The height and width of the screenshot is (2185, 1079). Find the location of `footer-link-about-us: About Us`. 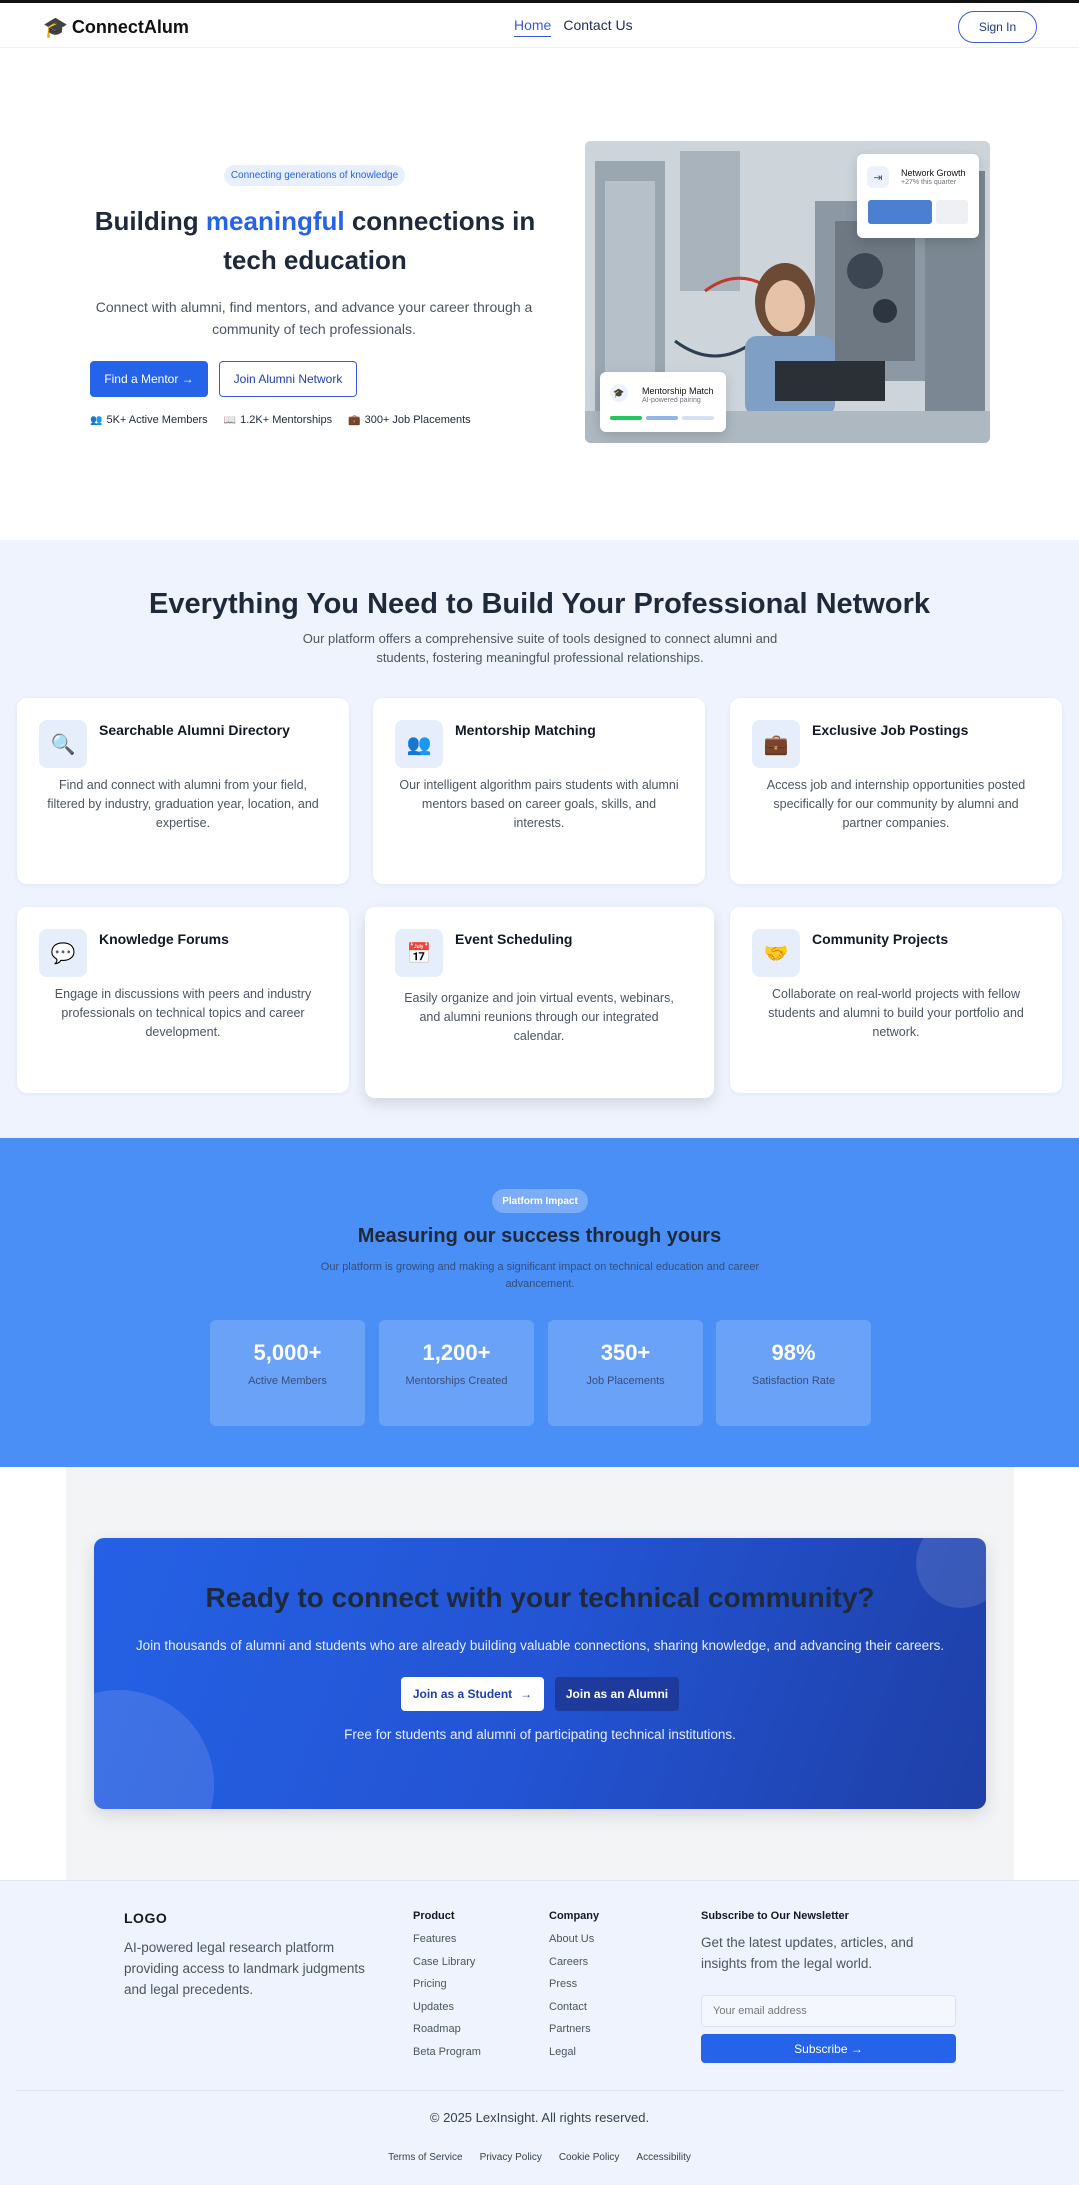

footer-link-about-us: About Us is located at coordinates (574, 1944).